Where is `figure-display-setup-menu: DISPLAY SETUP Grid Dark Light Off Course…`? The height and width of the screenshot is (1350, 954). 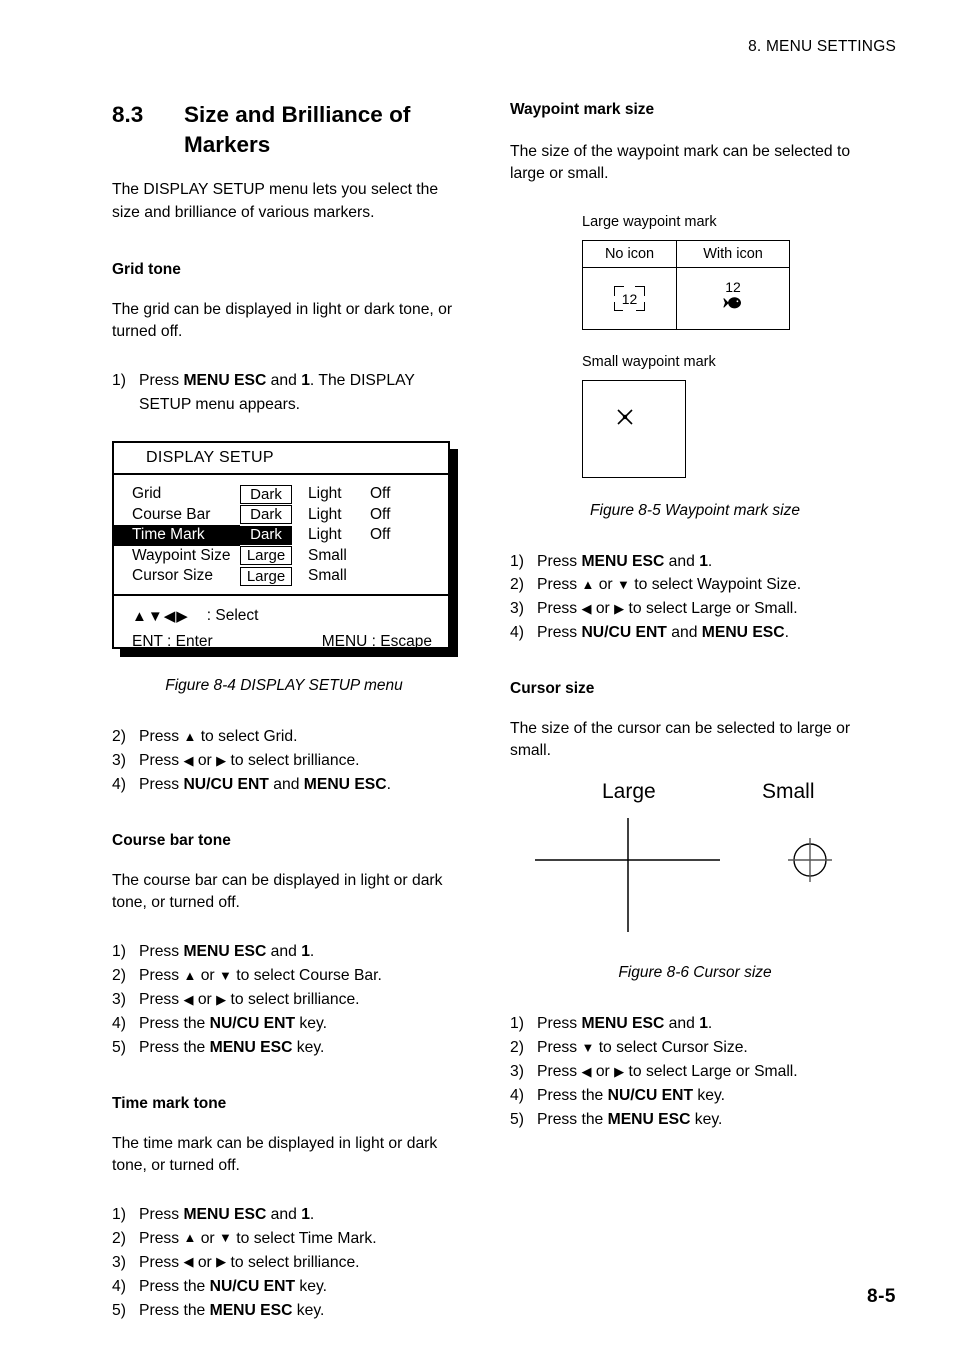
figure-display-setup-menu: DISPLAY SETUP Grid Dark Light Off Course… is located at coordinates (285, 549).